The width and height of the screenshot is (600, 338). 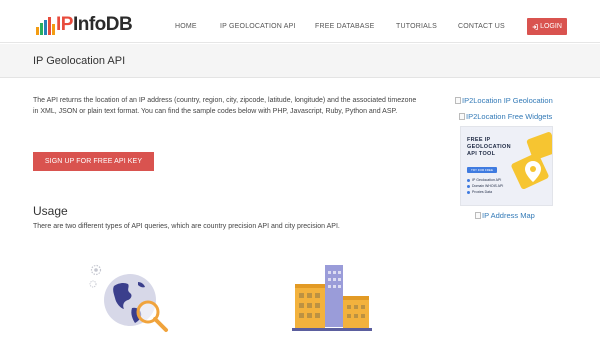 I want to click on usage-heading: Usage, so click(x=50, y=211).